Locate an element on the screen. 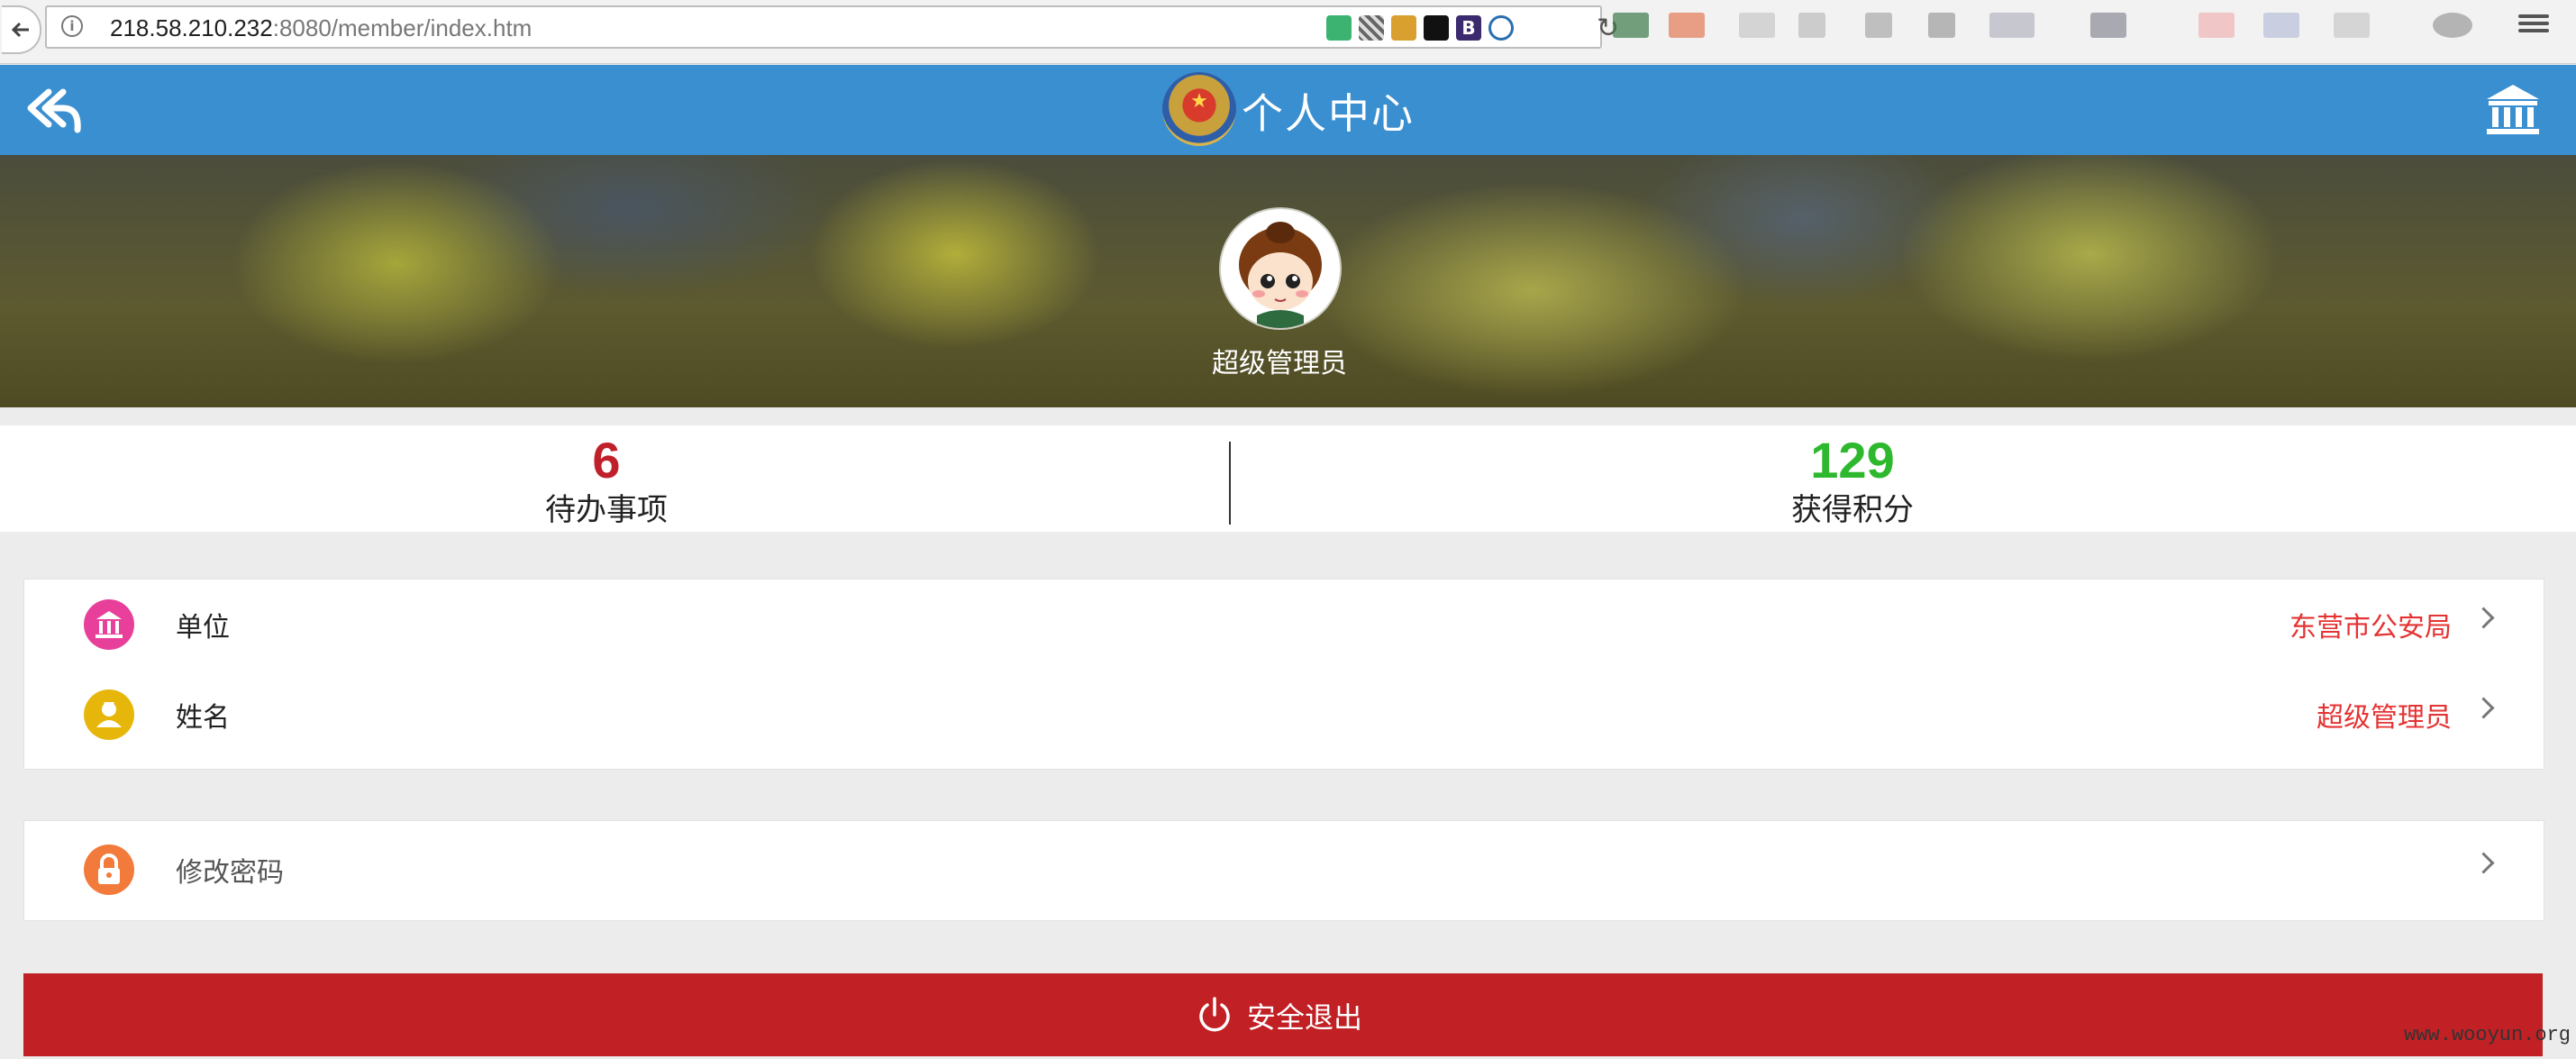  points-count: 129 is located at coordinates (1852, 460).